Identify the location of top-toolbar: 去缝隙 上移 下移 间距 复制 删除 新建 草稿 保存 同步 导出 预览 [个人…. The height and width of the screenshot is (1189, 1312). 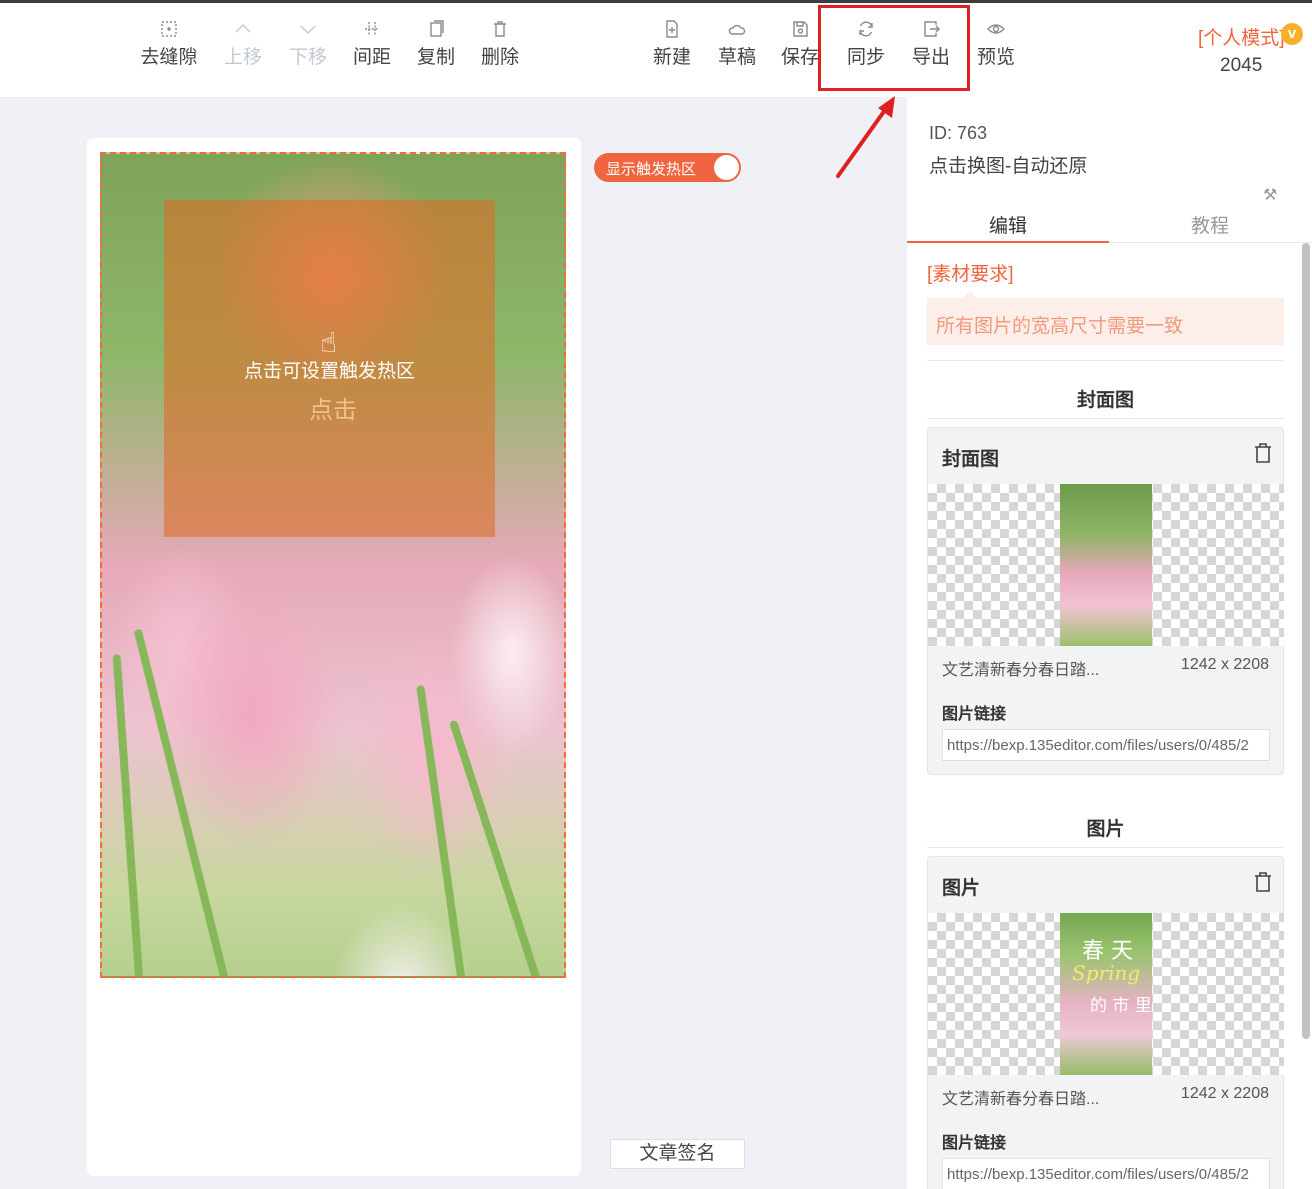
(656, 50).